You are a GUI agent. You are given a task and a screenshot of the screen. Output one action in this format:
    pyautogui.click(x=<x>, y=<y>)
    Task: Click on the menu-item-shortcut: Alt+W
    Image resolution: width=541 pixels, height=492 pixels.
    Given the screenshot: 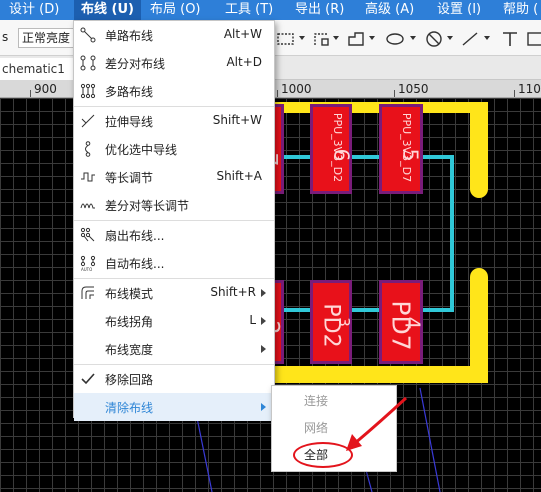 What is the action you would take?
    pyautogui.click(x=242, y=34)
    